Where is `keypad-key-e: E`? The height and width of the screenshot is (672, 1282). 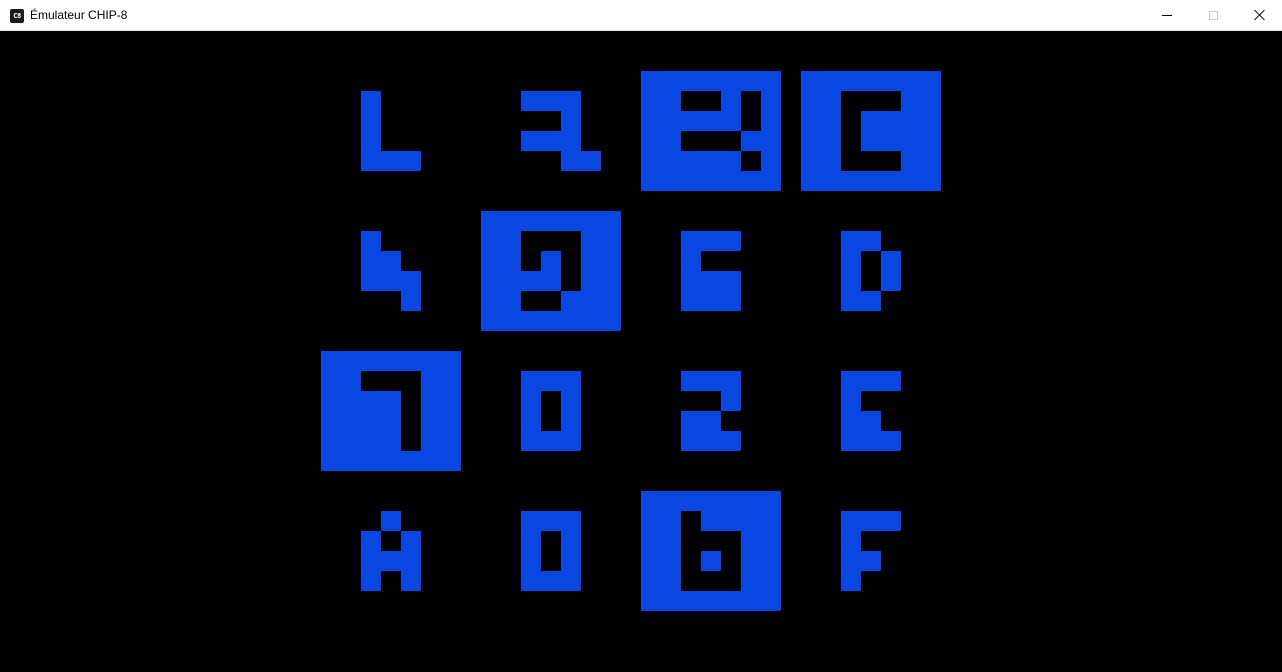 keypad-key-e: E is located at coordinates (871, 411).